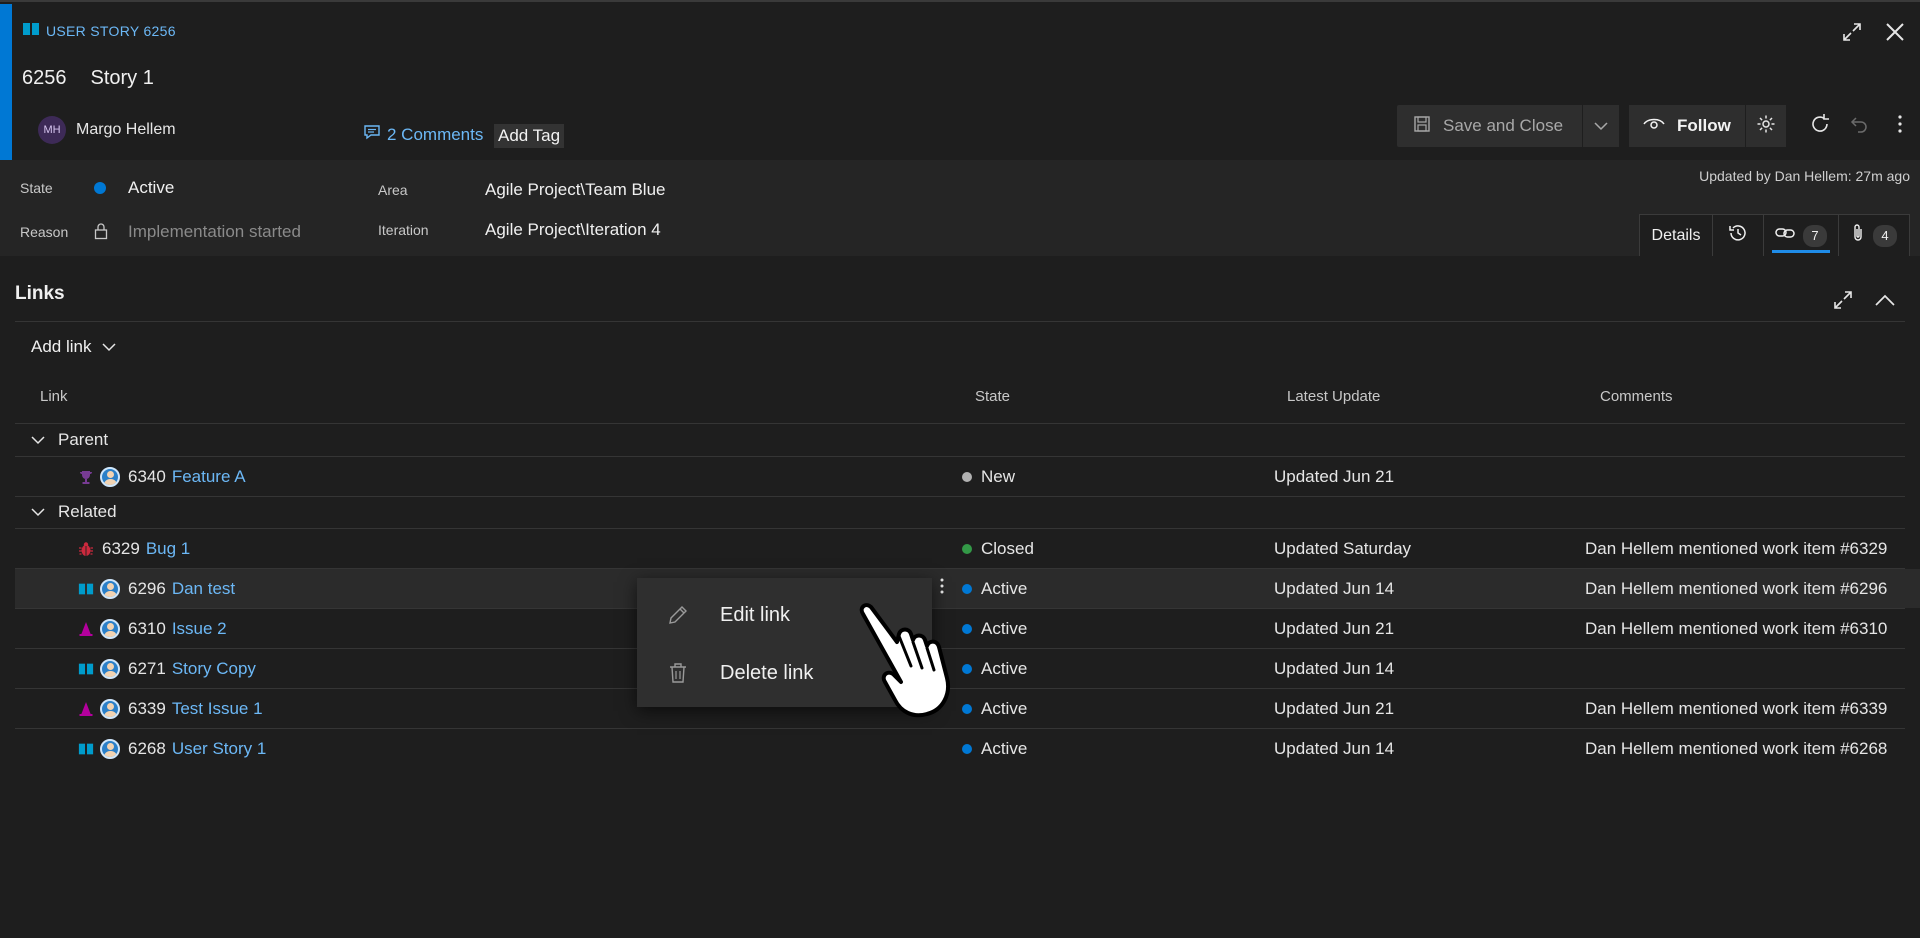 This screenshot has width=1920, height=938. Describe the element at coordinates (423, 134) in the screenshot. I see `comments-link: 2 Comments` at that location.